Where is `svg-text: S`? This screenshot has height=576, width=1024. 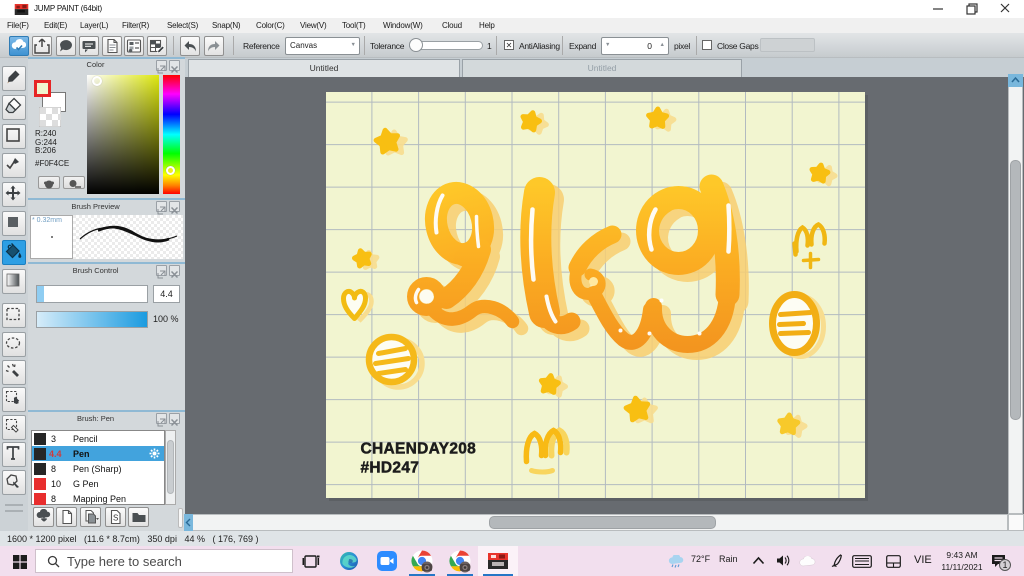
svg-text: S is located at coordinates (115, 518).